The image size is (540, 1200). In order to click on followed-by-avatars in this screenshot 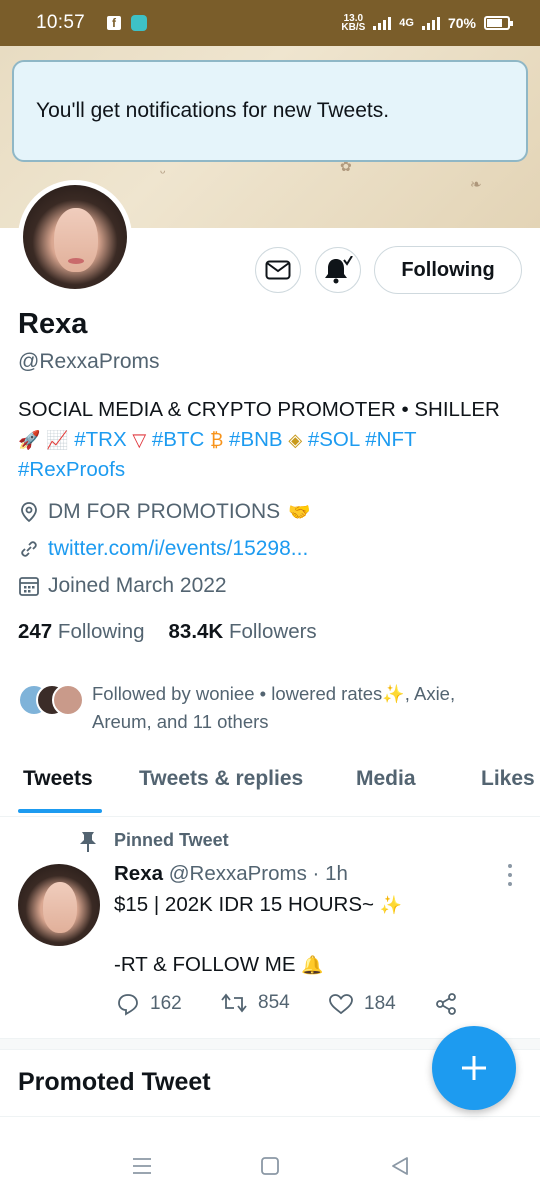, I will do `click(52, 702)`.